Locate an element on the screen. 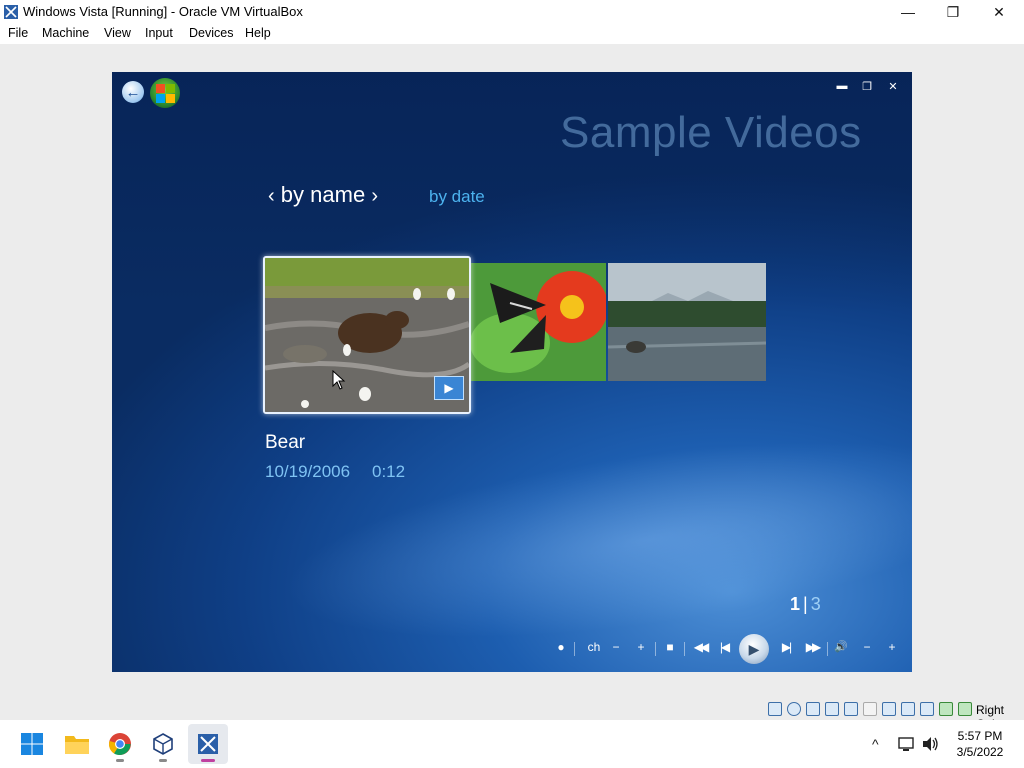  back-arrow-icon: ← is located at coordinates (133, 92).